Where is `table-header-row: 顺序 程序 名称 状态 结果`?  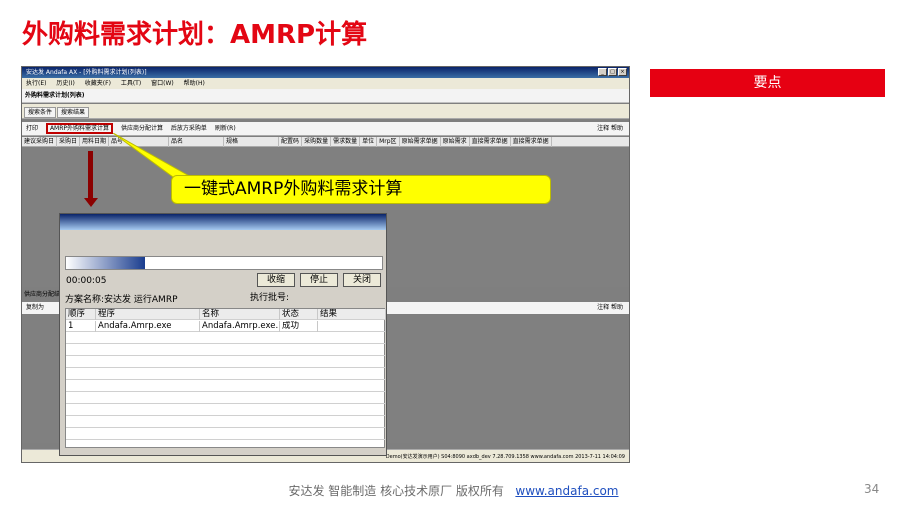 table-header-row: 顺序 程序 名称 状态 结果 is located at coordinates (226, 314).